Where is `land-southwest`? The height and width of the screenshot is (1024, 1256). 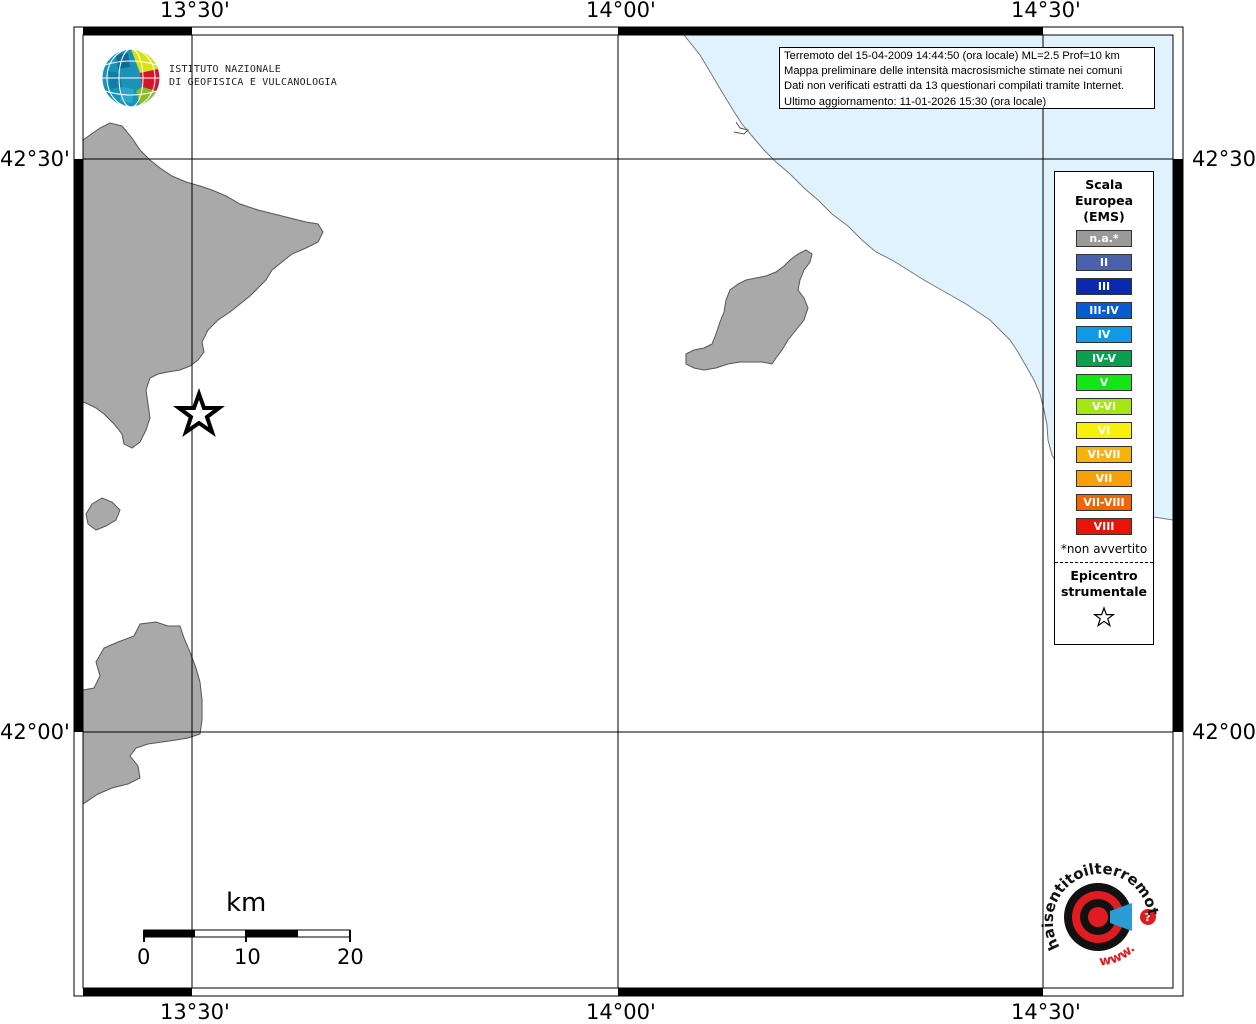
land-southwest is located at coordinates (143, 713).